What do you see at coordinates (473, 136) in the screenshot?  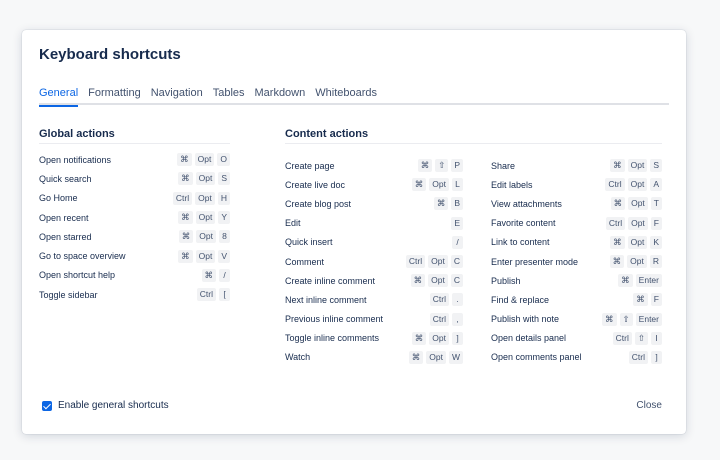 I see `content-actions-title: Content actions` at bounding box center [473, 136].